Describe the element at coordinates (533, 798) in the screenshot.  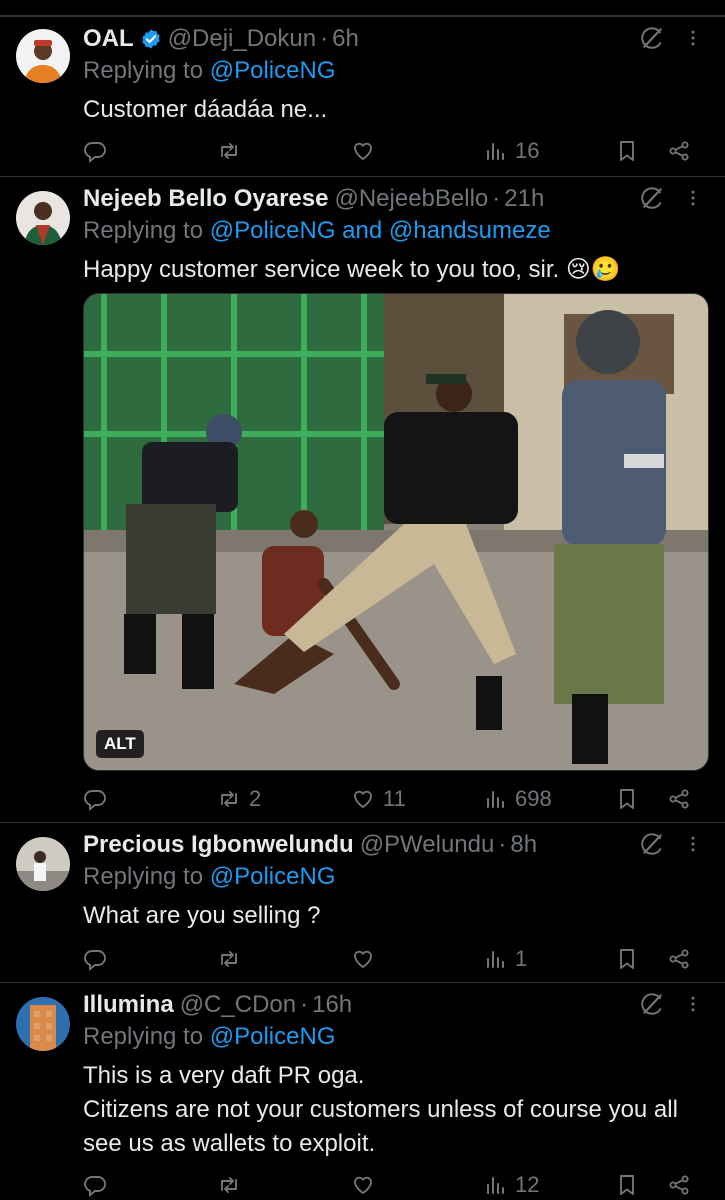
I see `views-count: 698` at that location.